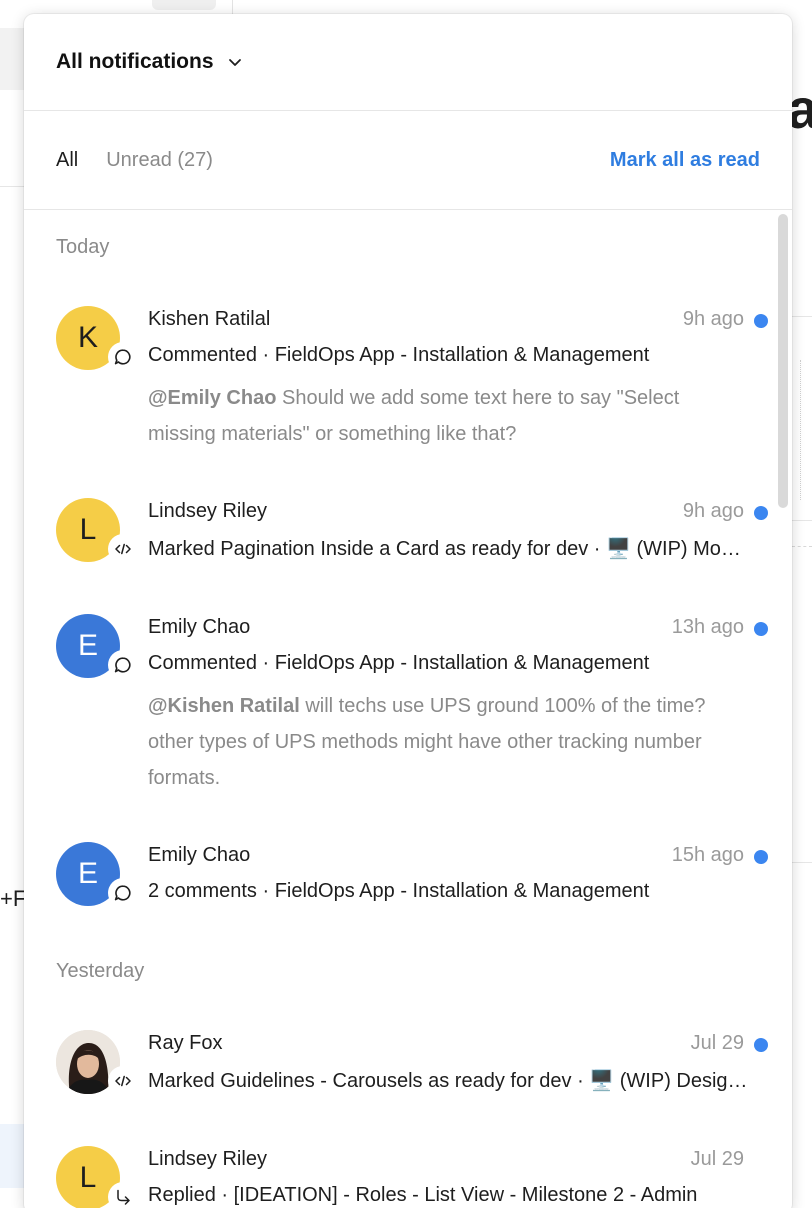  Describe the element at coordinates (13, 898) in the screenshot. I see `background-text: +F` at that location.